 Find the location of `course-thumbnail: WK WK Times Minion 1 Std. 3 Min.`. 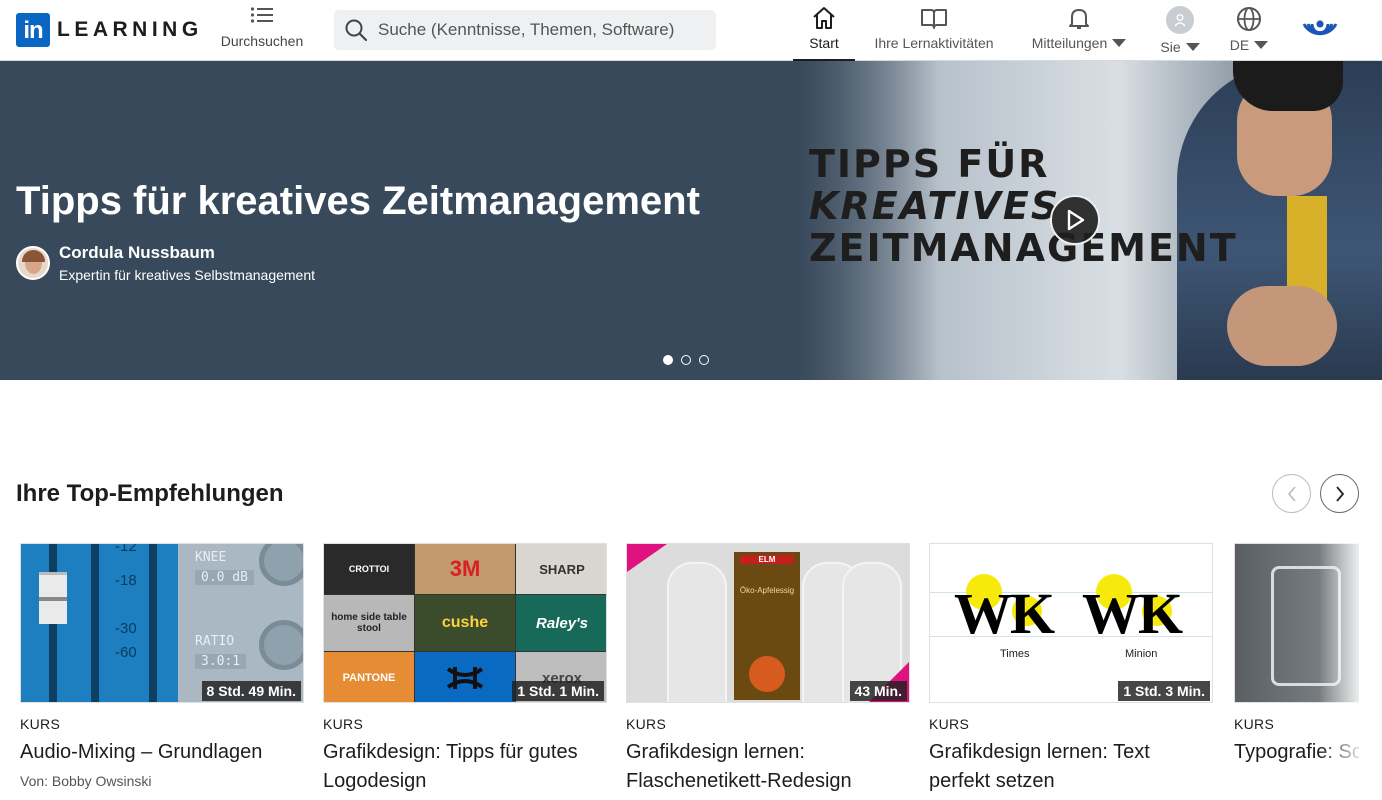

course-thumbnail: WK WK Times Minion 1 Std. 3 Min. is located at coordinates (1071, 623).